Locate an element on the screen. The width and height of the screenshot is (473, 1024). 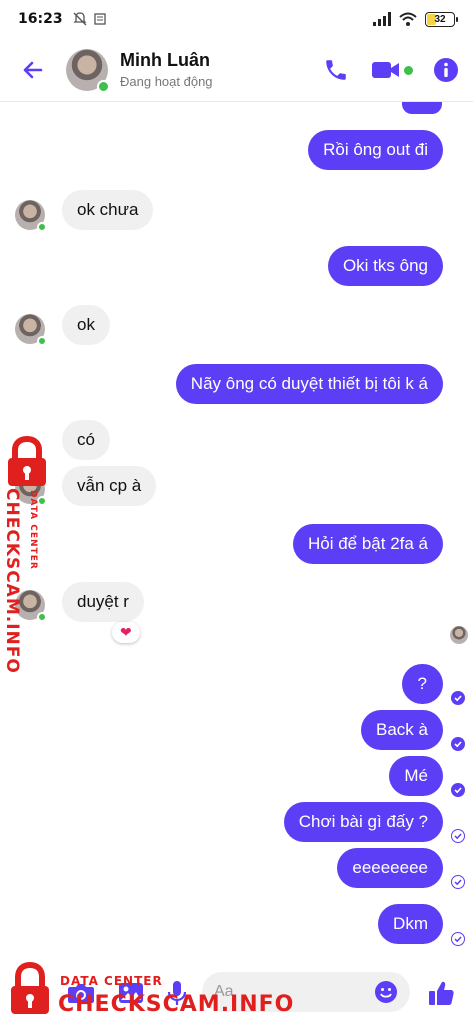
bell-off-icon is located at coordinates (80, 19).